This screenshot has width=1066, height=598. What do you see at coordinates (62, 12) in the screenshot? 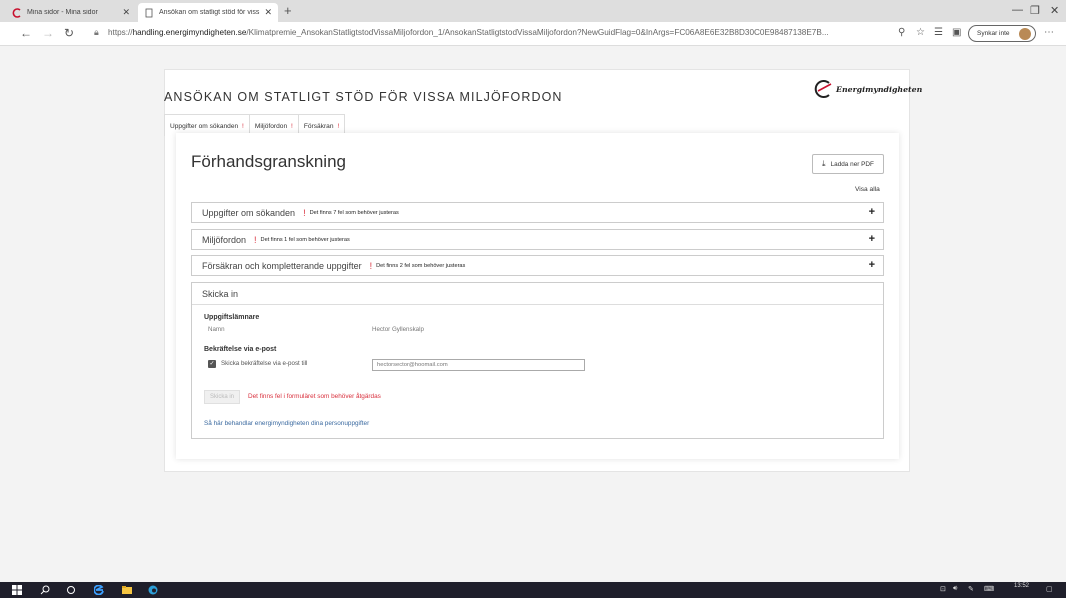
I see `browser-tab-label: Mina sidor - Mina sidor` at bounding box center [62, 12].